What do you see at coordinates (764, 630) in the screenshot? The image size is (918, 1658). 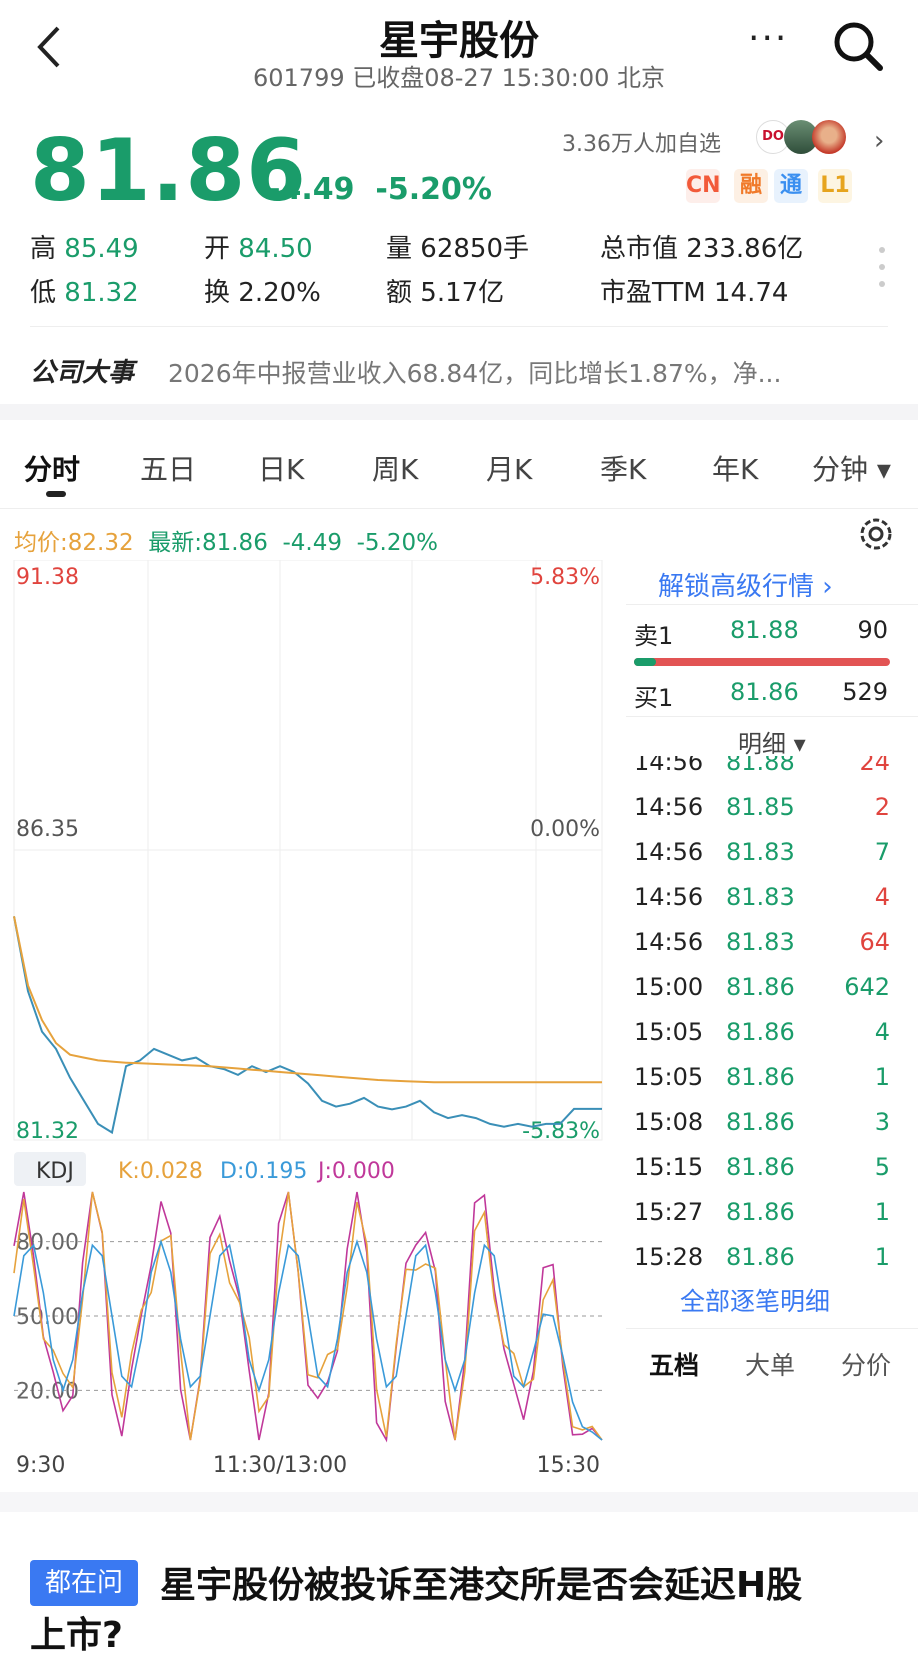 I see `sell1-price: 81.88` at bounding box center [764, 630].